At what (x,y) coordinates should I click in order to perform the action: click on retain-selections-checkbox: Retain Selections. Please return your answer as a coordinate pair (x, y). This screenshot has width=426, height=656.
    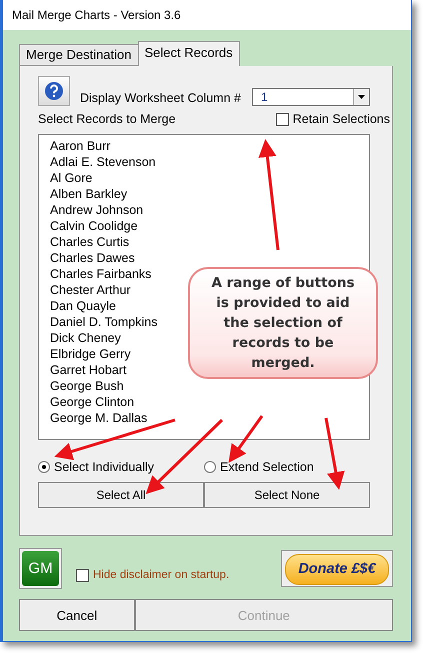
    Looking at the image, I should click on (333, 119).